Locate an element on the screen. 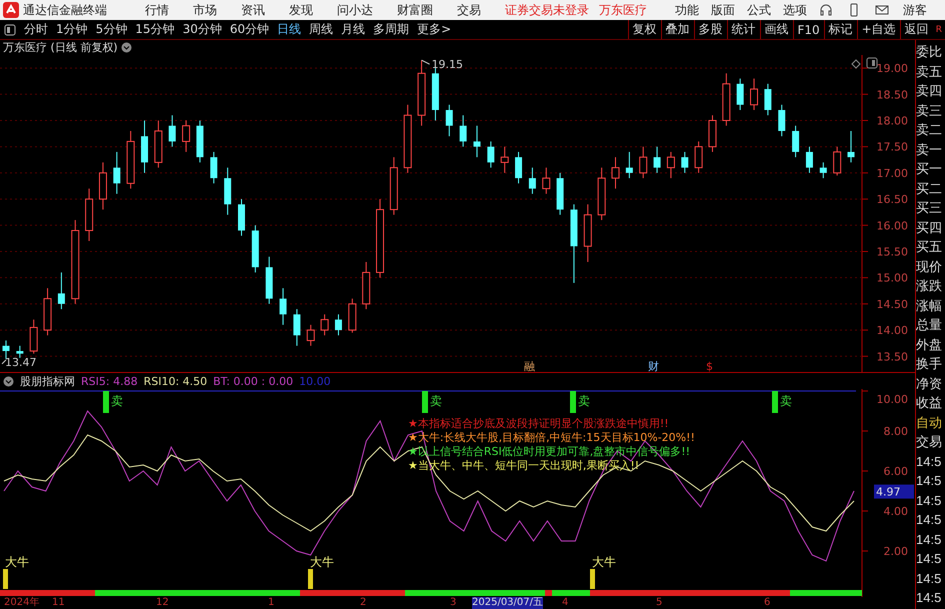  quote-panel-label: 自动 is located at coordinates (930, 422).